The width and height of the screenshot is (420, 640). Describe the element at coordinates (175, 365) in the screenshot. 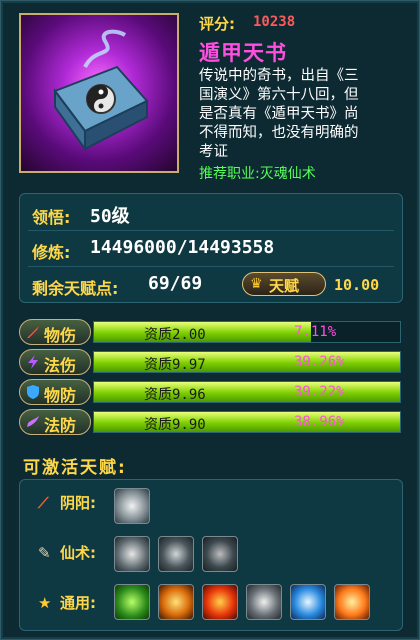

I see `stat-quality: 资质9.97` at that location.